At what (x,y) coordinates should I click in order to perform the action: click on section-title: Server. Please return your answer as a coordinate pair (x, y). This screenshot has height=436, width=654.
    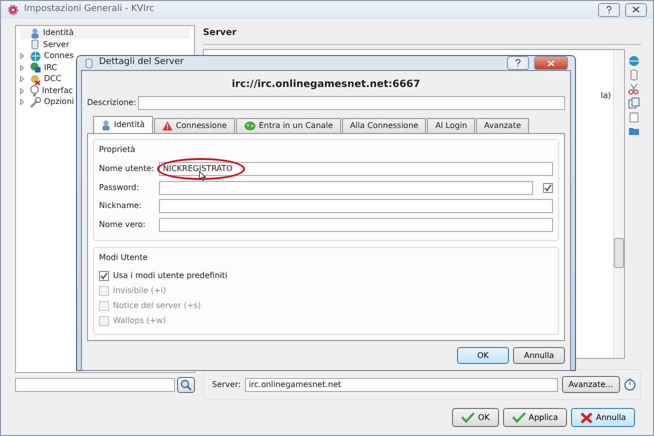
    Looking at the image, I should click on (220, 33).